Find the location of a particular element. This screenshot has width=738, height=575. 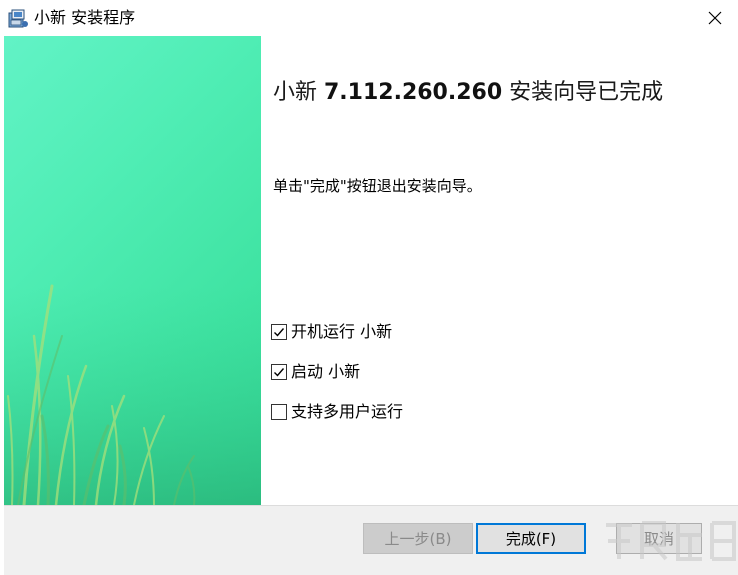

close-icon is located at coordinates (715, 18).